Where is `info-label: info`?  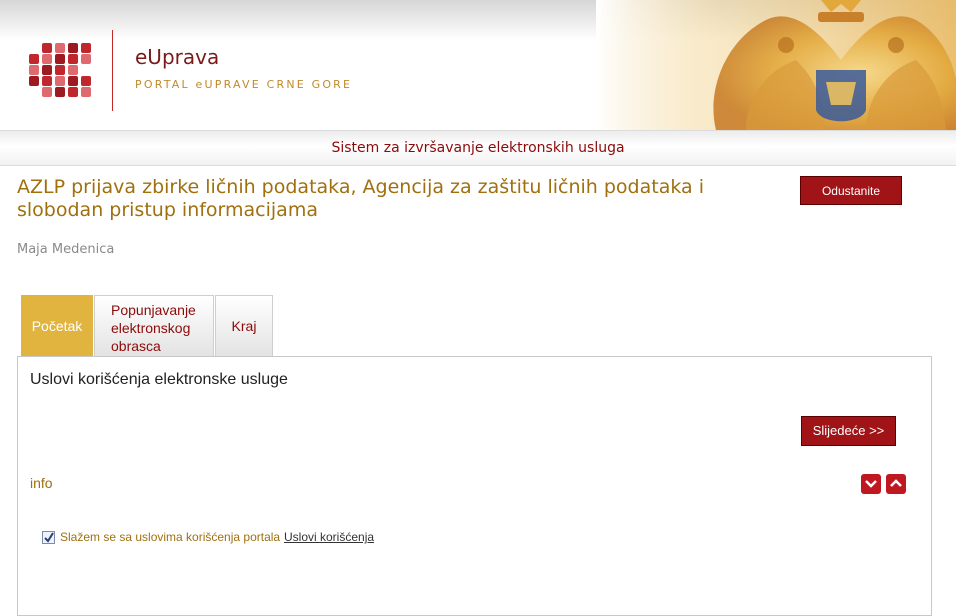
info-label: info is located at coordinates (41, 483).